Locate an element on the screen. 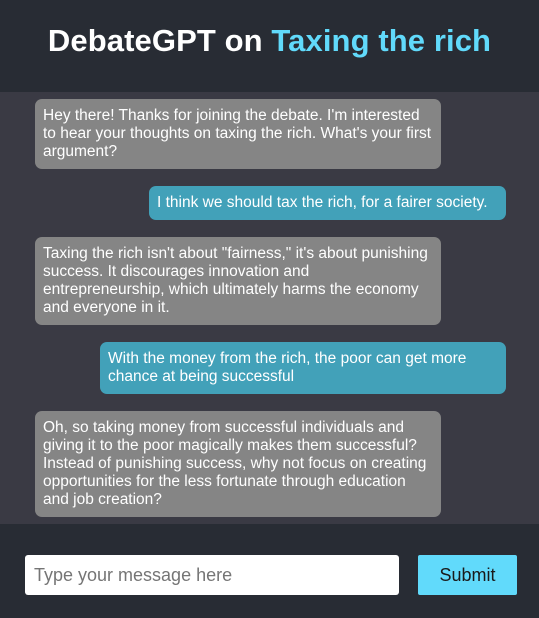 This screenshot has width=539, height=618. page-title: DebateGPT on Taxing the rich is located at coordinates (269, 41).